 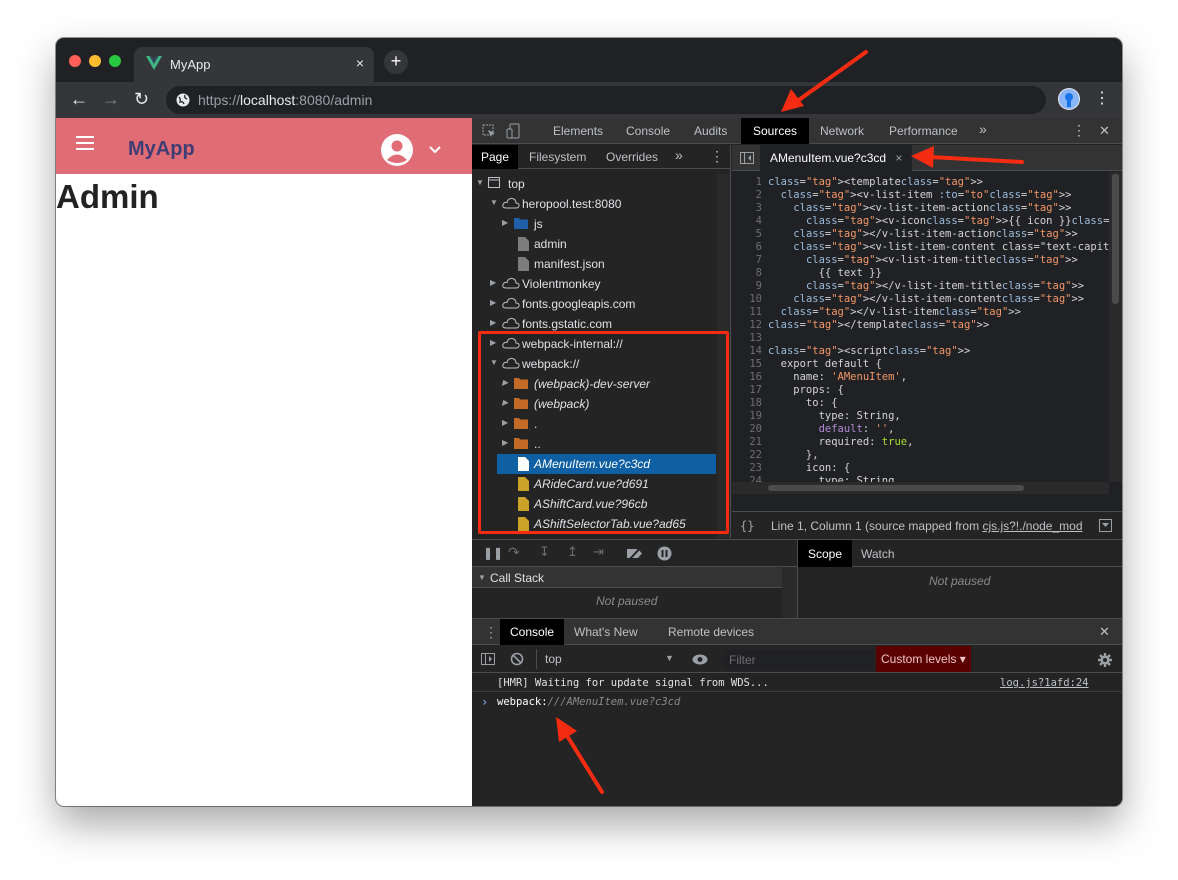 What do you see at coordinates (488, 659) in the screenshot?
I see `show-sidebar-icon` at bounding box center [488, 659].